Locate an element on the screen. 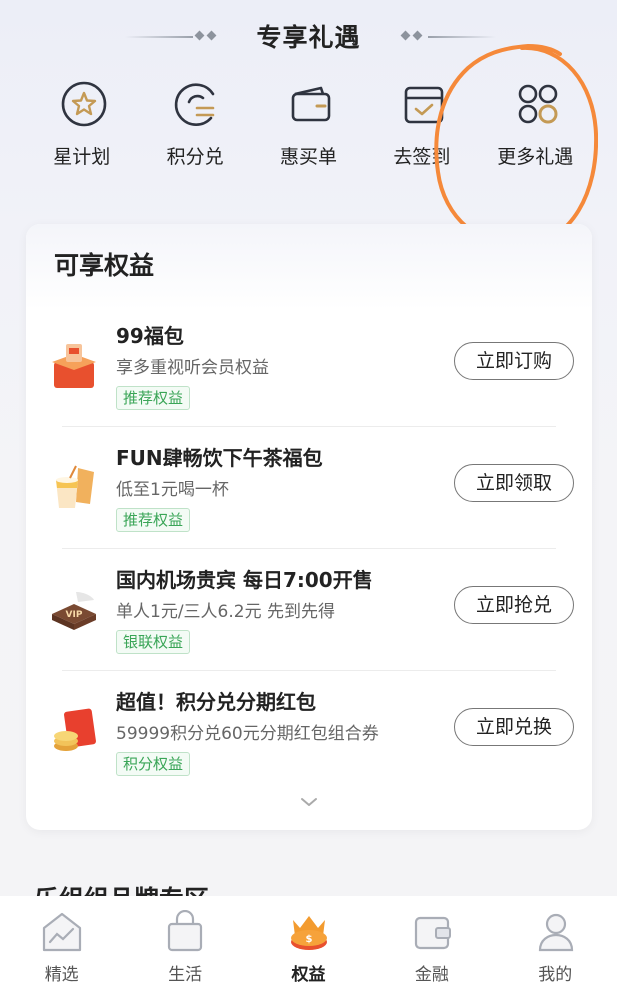 The height and width of the screenshot is (986, 617). quick-entry-pay: 惠买单 is located at coordinates (308, 126).